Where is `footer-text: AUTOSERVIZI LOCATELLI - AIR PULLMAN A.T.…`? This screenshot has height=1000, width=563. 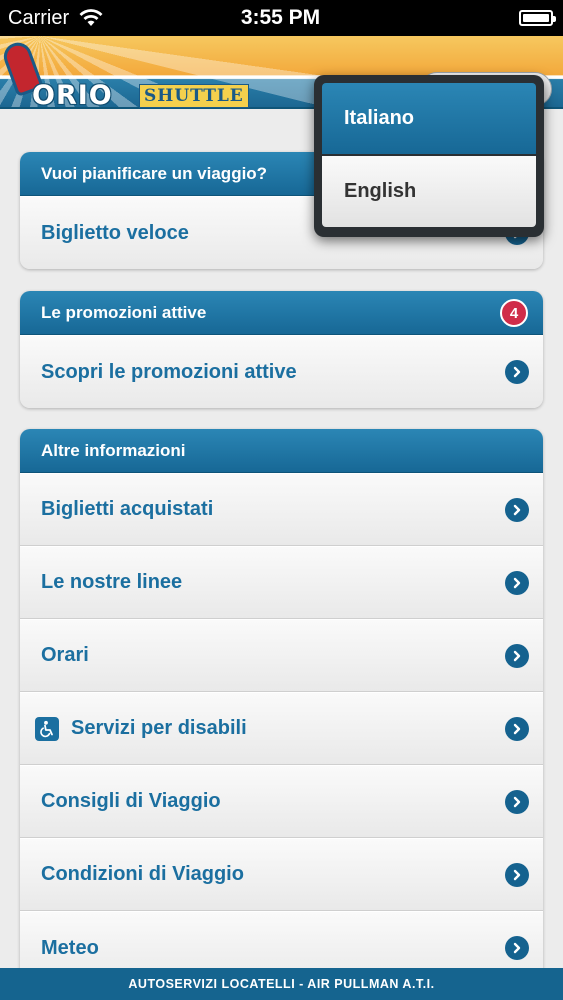 footer-text: AUTOSERVIZI LOCATELLI - AIR PULLMAN A.T.… is located at coordinates (281, 984).